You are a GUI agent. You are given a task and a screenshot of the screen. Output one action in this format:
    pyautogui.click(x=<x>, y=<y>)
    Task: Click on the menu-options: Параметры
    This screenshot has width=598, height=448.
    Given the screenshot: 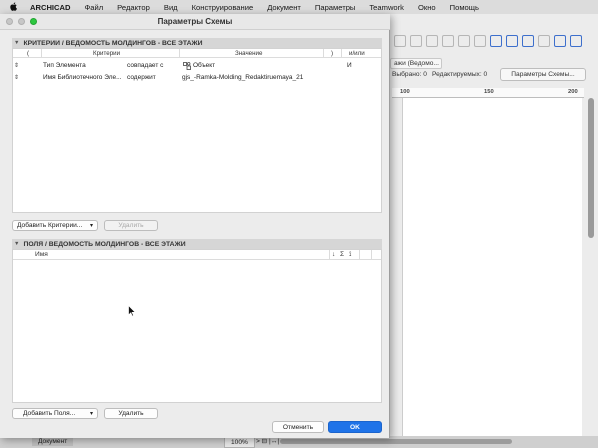 What is the action you would take?
    pyautogui.click(x=336, y=7)
    